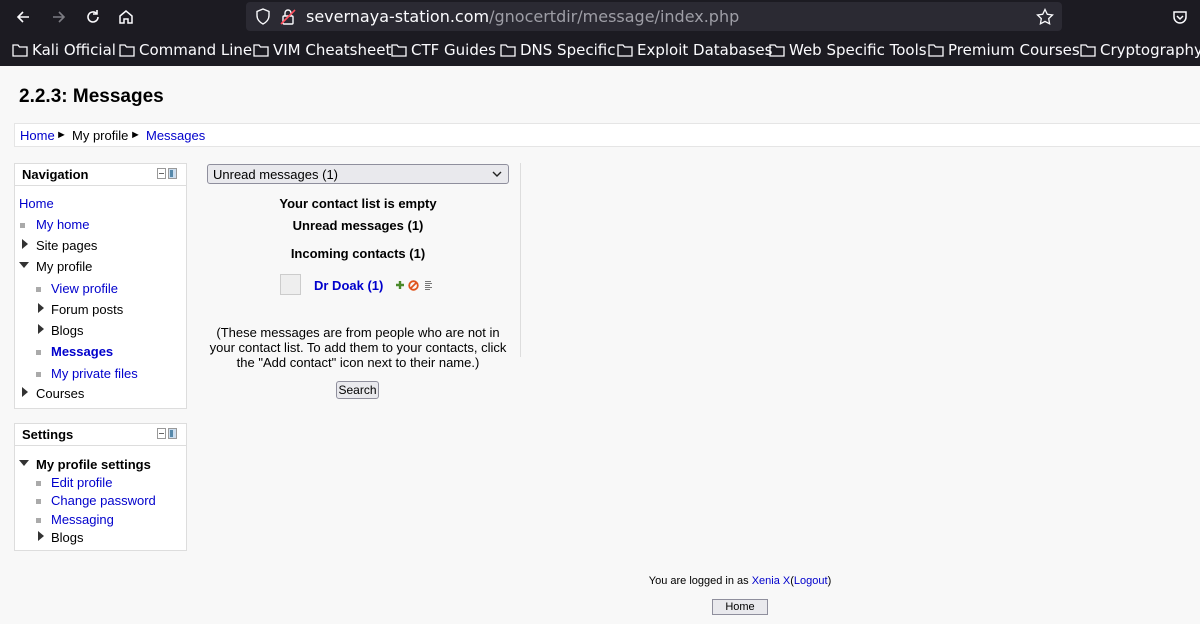 This screenshot has width=1200, height=624. What do you see at coordinates (263, 16) in the screenshot?
I see `shield-icon` at bounding box center [263, 16].